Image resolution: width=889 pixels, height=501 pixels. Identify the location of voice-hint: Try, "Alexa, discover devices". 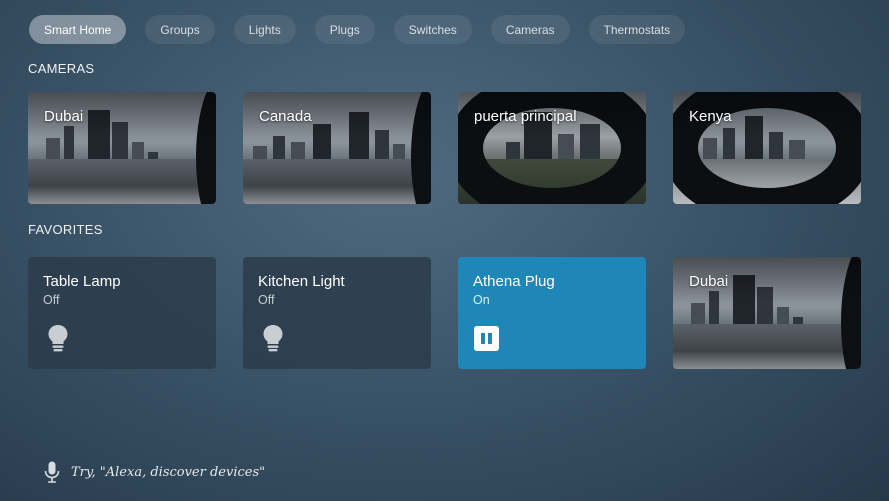
(154, 472).